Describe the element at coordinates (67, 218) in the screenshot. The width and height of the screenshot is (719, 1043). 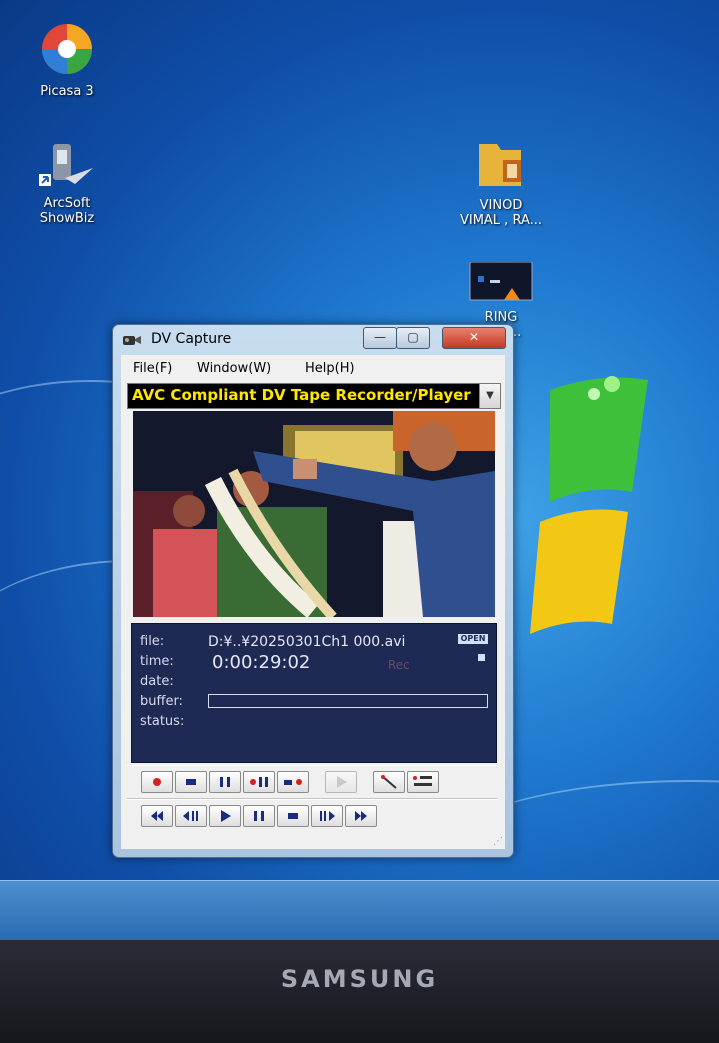
I see `icon-label: ShowBiz` at that location.